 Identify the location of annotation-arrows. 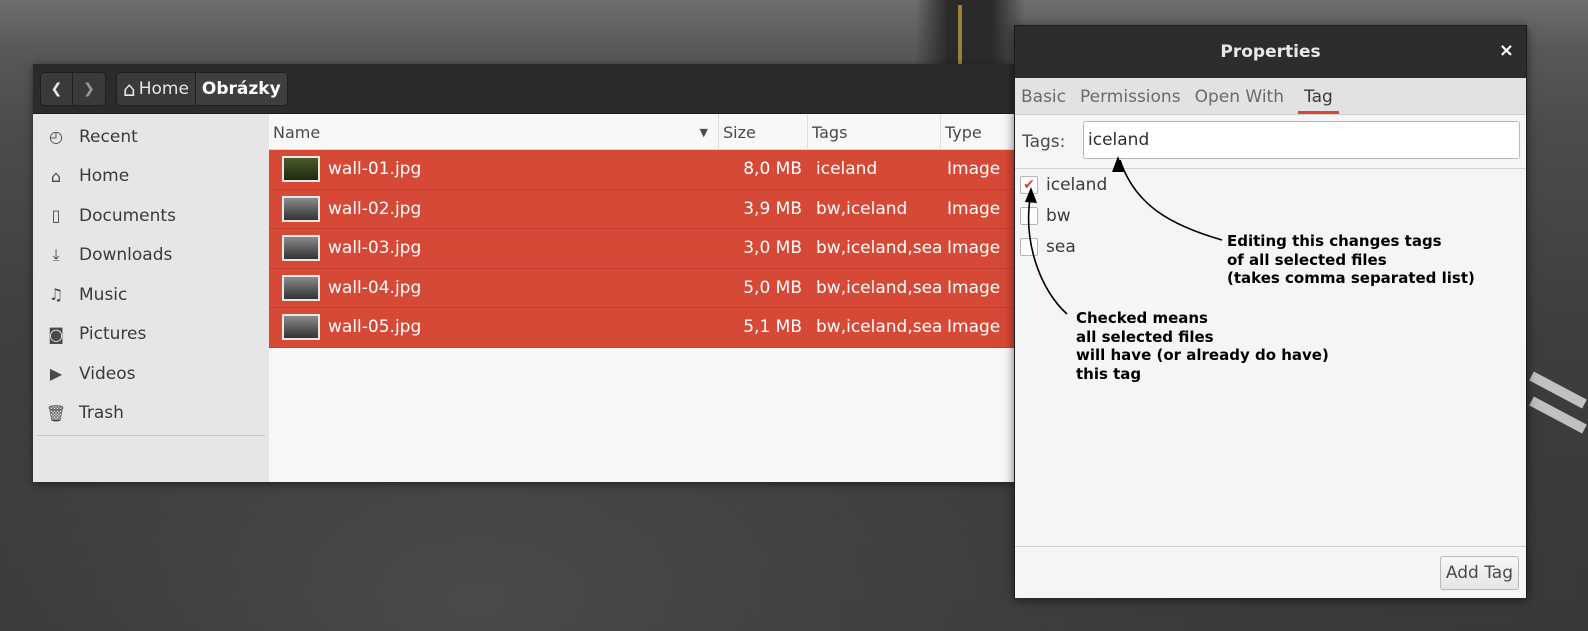
(1124, 235).